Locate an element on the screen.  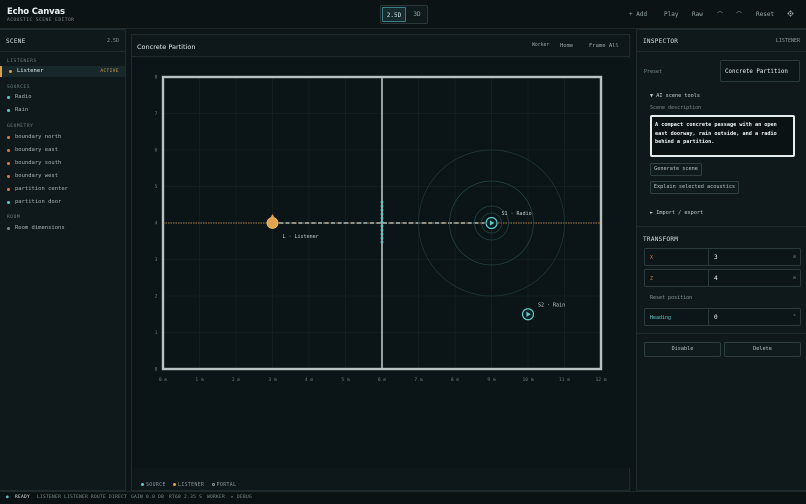
inspector-title: INSPECTOR is located at coordinates (661, 41).